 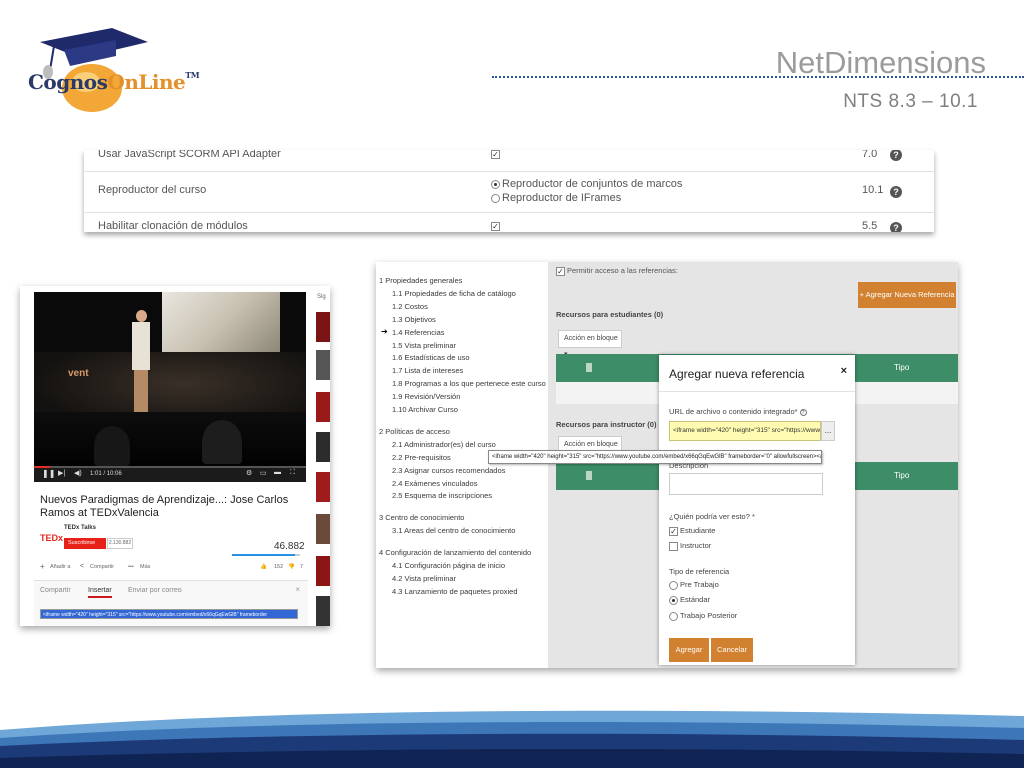 What do you see at coordinates (424, 578) in the screenshot?
I see `nav-item: 4.2 Vista preliminar` at bounding box center [424, 578].